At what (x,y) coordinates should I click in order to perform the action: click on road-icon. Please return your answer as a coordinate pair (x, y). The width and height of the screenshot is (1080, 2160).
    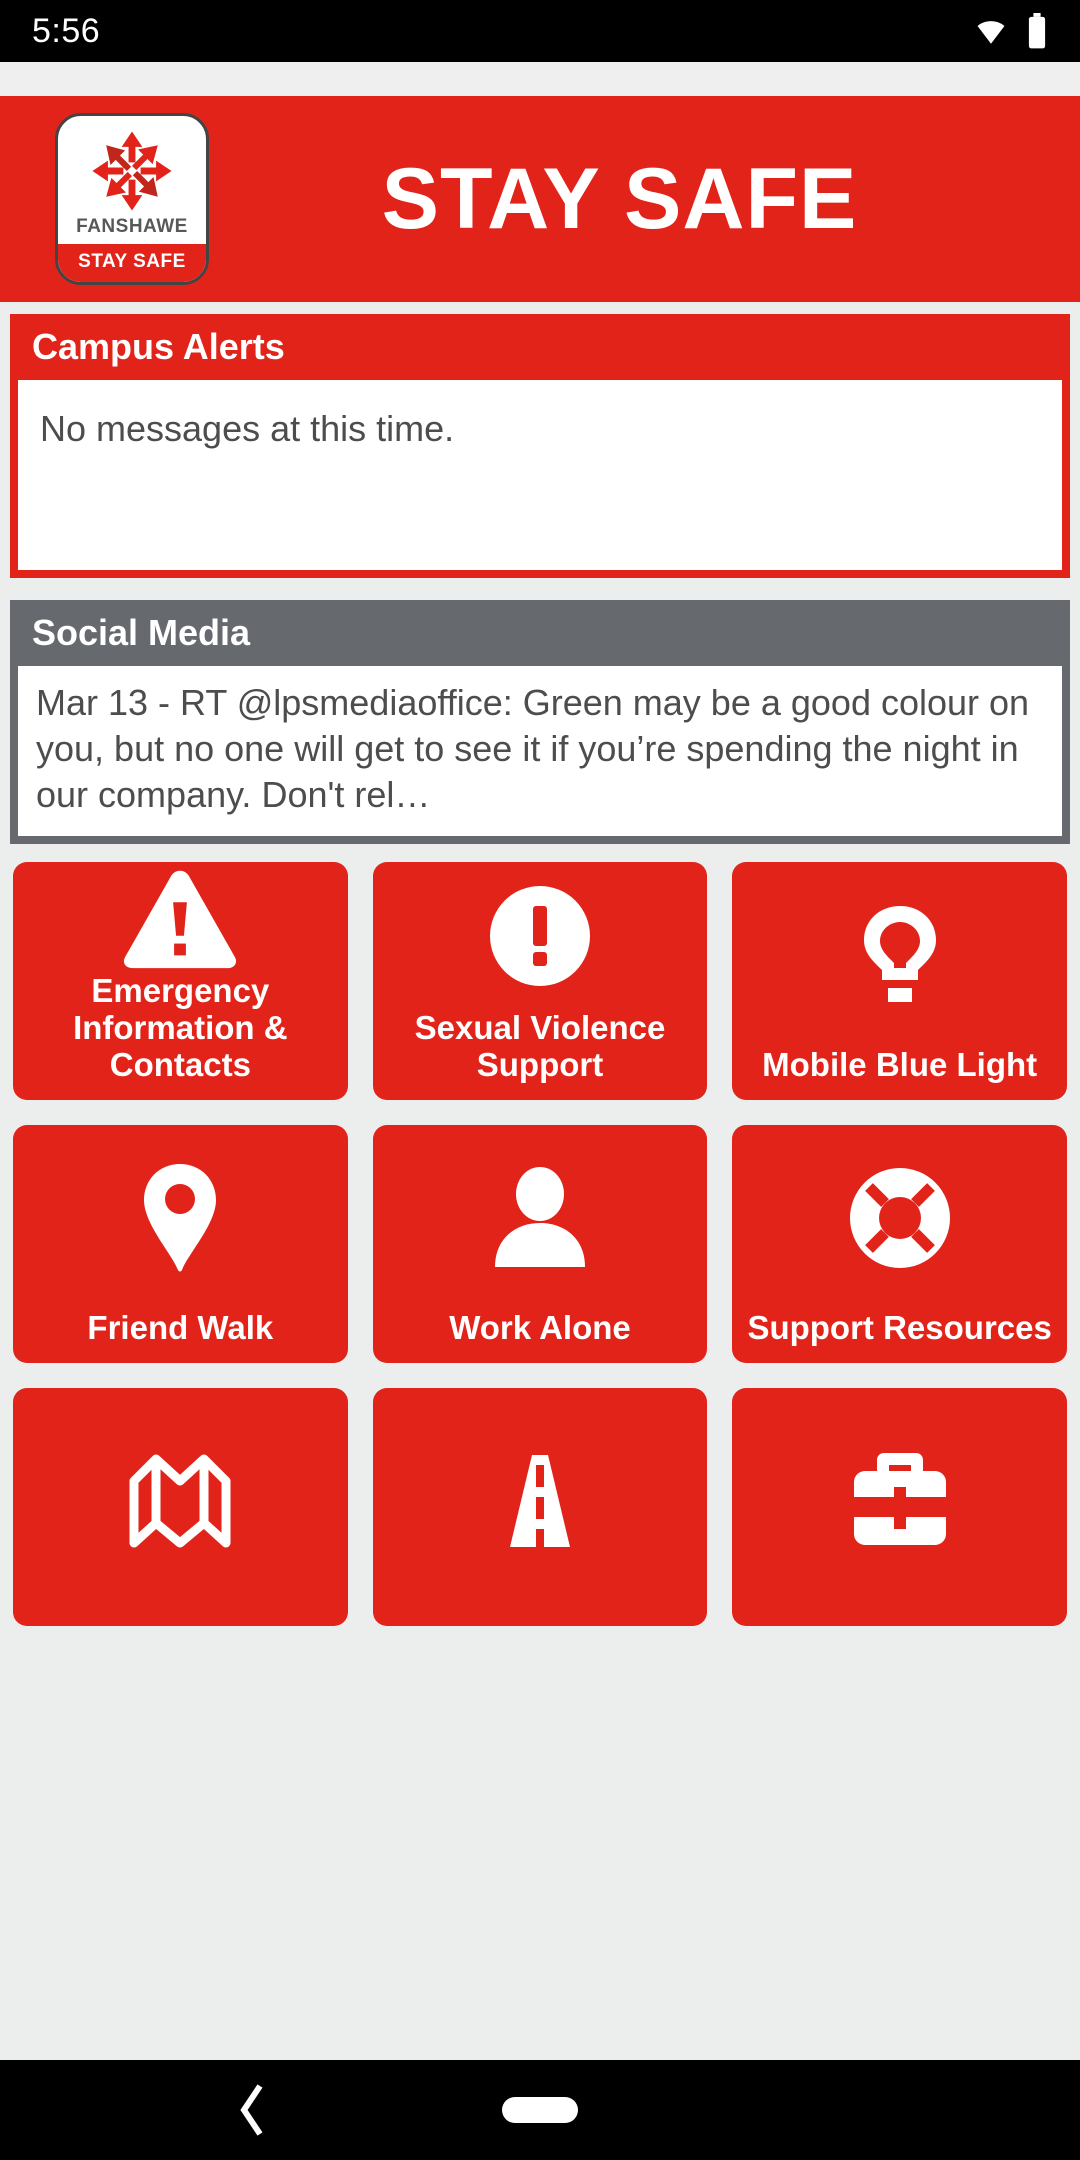
    Looking at the image, I should click on (539, 1501).